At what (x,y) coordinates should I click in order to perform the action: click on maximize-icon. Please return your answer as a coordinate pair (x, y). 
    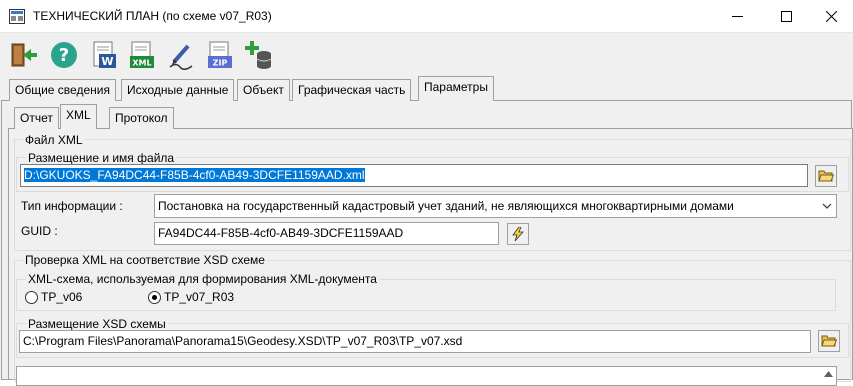
    Looking at the image, I should click on (786, 16).